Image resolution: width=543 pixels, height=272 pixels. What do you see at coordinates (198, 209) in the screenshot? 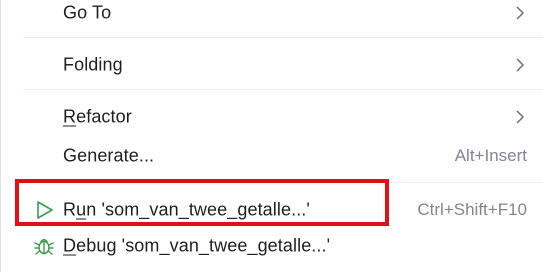
I see `label-rest: n 'som_van_twee_getalle...'` at bounding box center [198, 209].